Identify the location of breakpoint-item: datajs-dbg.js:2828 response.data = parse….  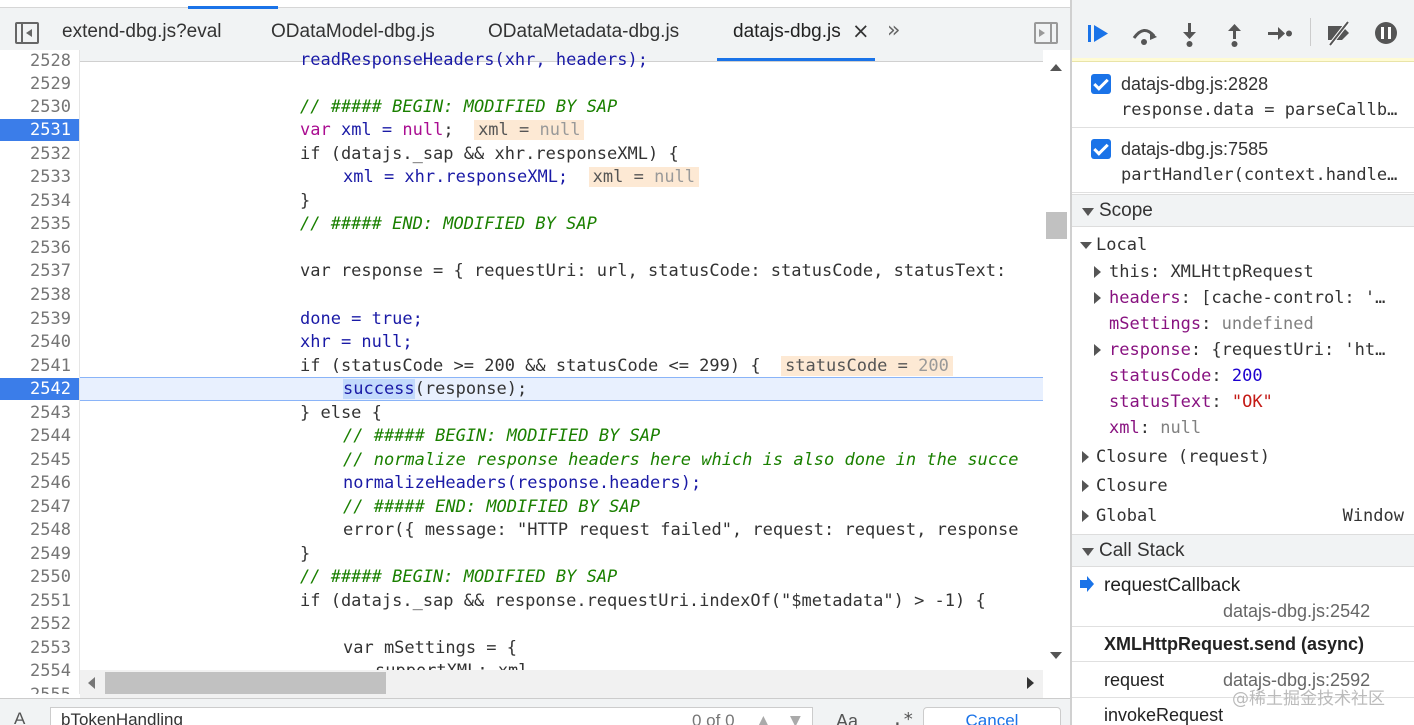
(1243, 96).